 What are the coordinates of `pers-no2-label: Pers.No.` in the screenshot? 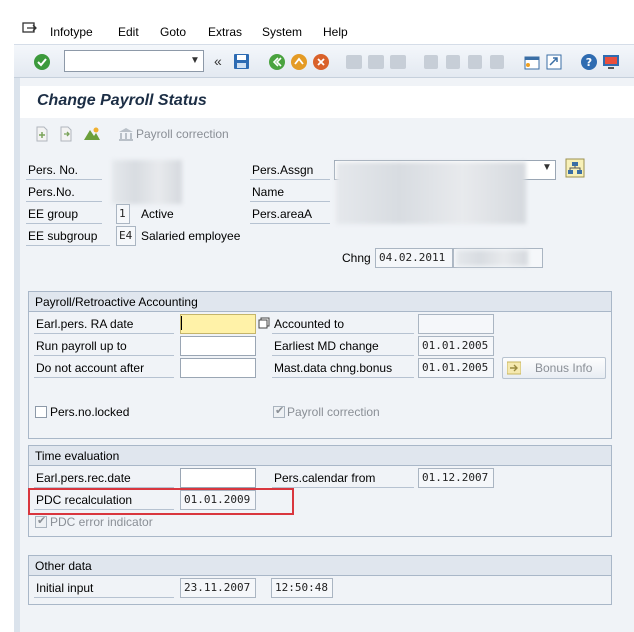 It's located at (64, 192).